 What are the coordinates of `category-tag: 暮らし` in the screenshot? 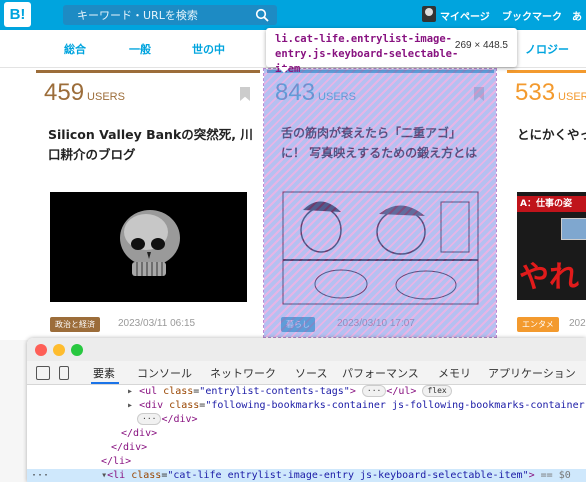 It's located at (298, 324).